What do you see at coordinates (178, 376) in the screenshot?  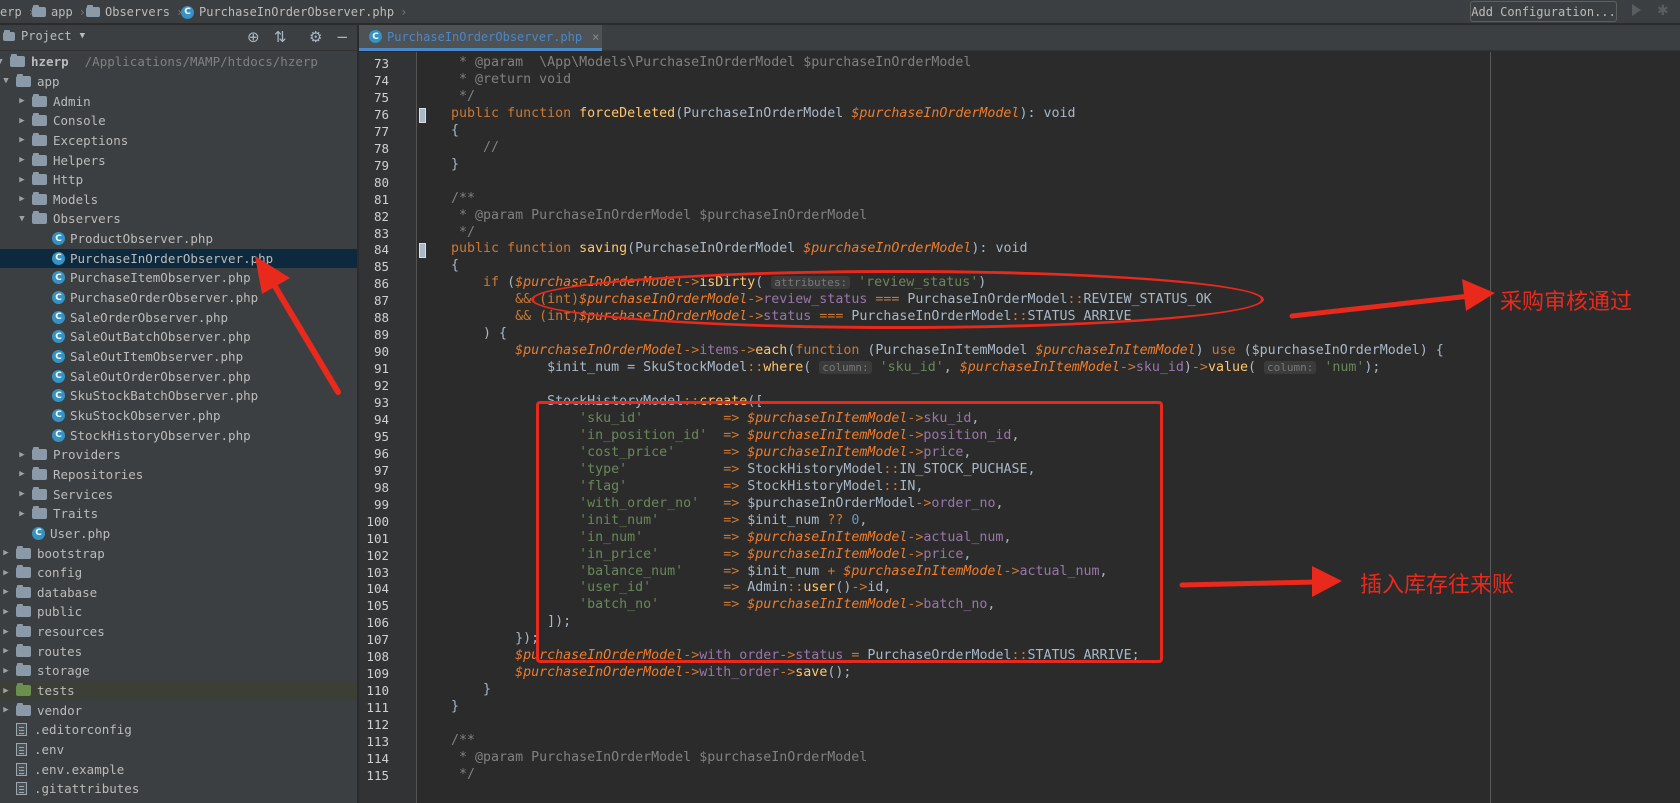 I see `tree-item-saleoutorderobserver-php: C SaleOutOrderObserver.php` at bounding box center [178, 376].